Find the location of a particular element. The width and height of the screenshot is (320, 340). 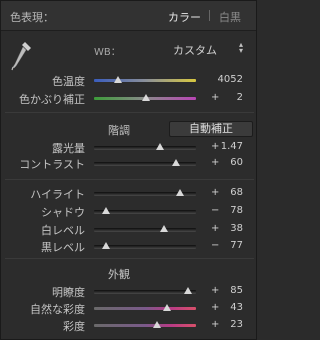

slider-value-number: 77 is located at coordinates (236, 245).